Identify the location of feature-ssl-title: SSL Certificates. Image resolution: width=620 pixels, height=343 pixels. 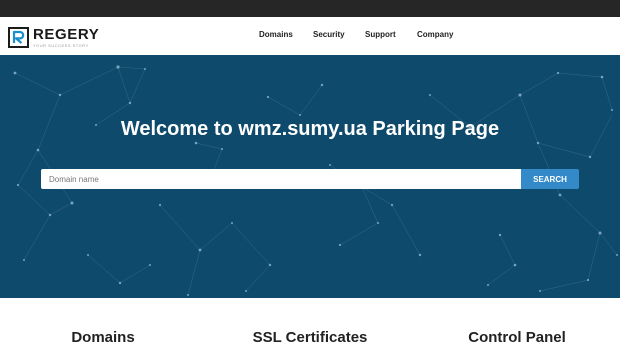
(310, 336).